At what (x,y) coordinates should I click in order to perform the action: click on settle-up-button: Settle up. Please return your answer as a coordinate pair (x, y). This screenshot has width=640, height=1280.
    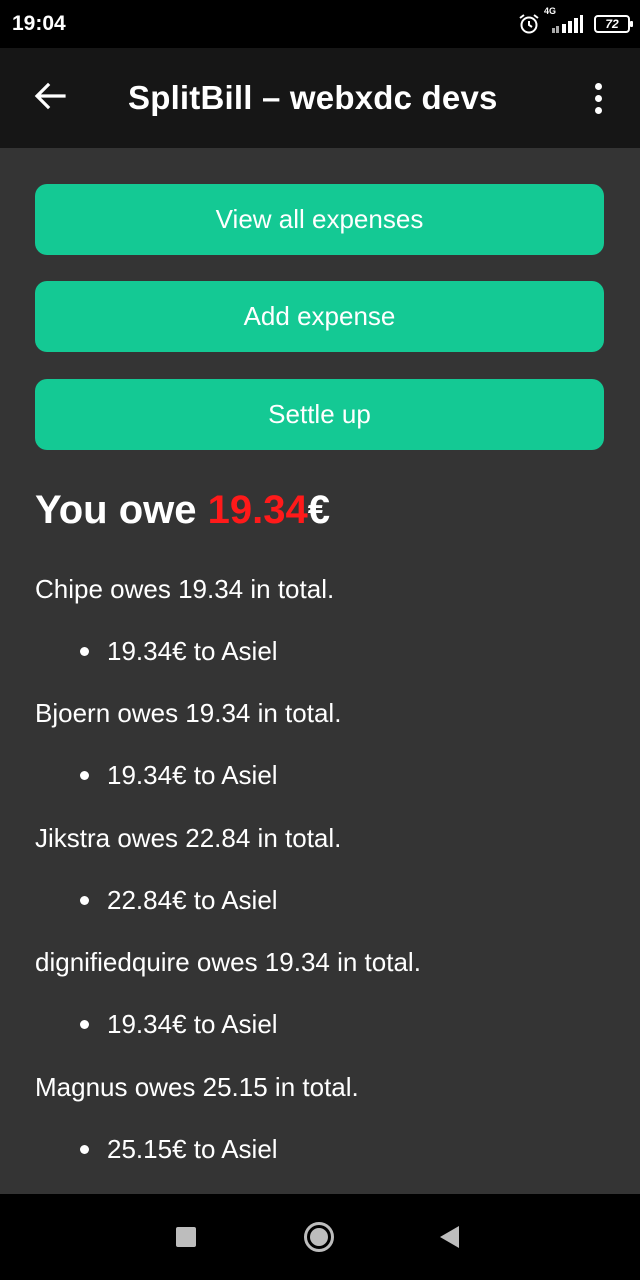
    Looking at the image, I should click on (319, 414).